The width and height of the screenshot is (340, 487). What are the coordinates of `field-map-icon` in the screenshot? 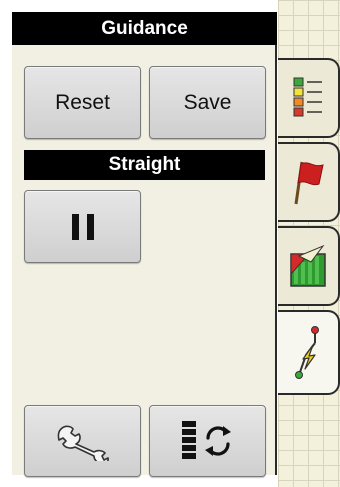 It's located at (308, 265).